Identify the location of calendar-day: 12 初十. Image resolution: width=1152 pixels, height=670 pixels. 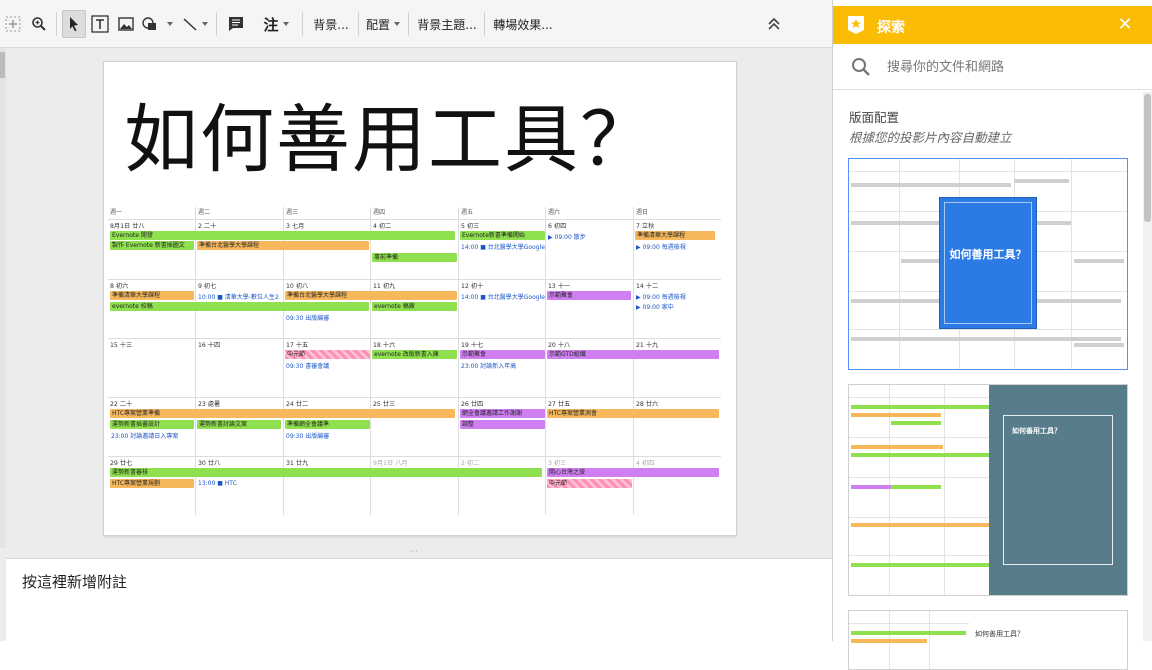
(472, 286).